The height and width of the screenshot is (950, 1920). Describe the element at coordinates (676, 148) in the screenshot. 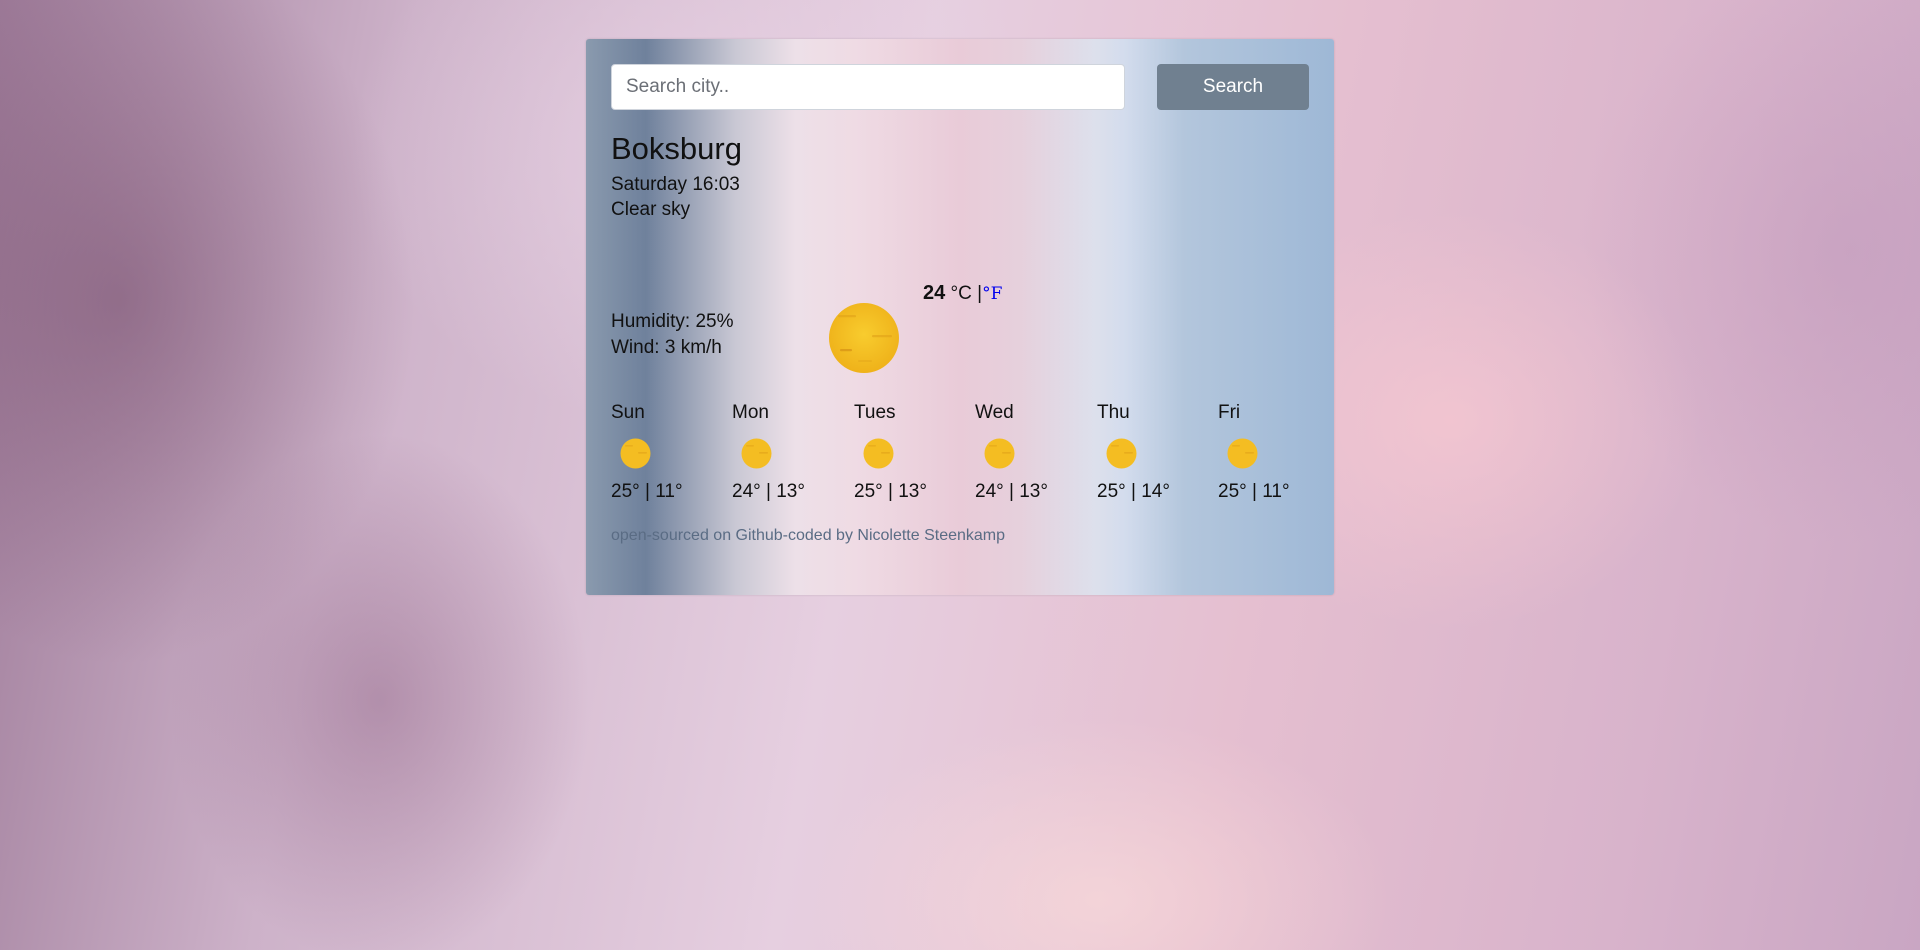

I see `city-name: Boksburg` at that location.